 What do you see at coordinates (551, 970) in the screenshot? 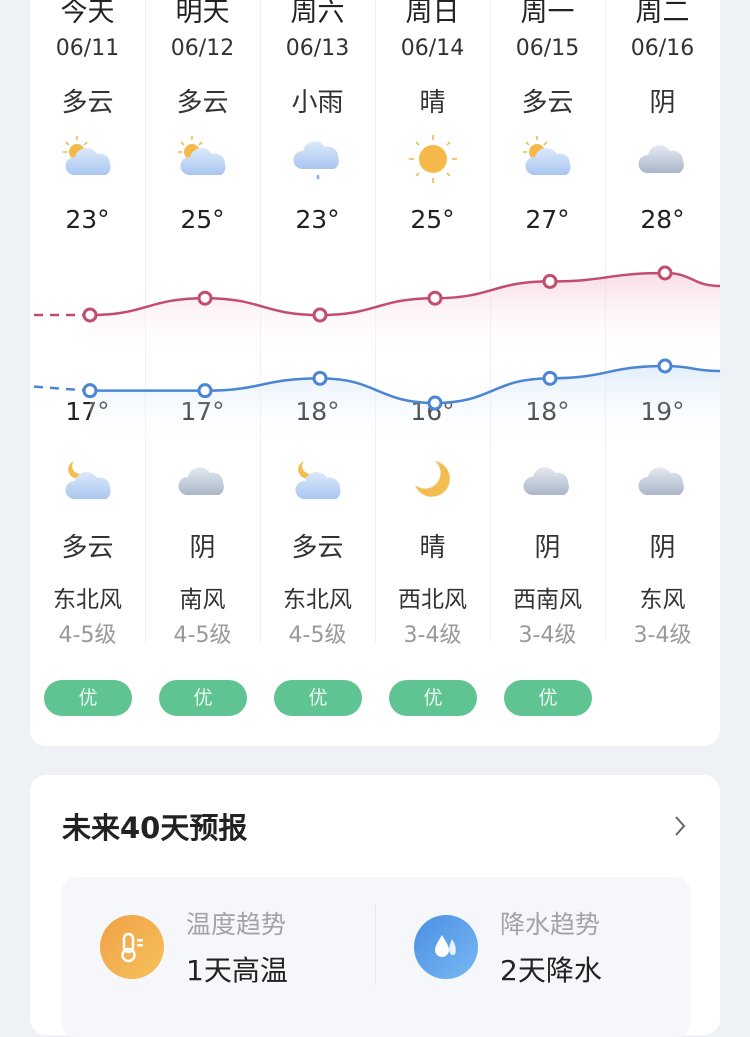
I see `precipitation-trend-value: 2天降水` at bounding box center [551, 970].